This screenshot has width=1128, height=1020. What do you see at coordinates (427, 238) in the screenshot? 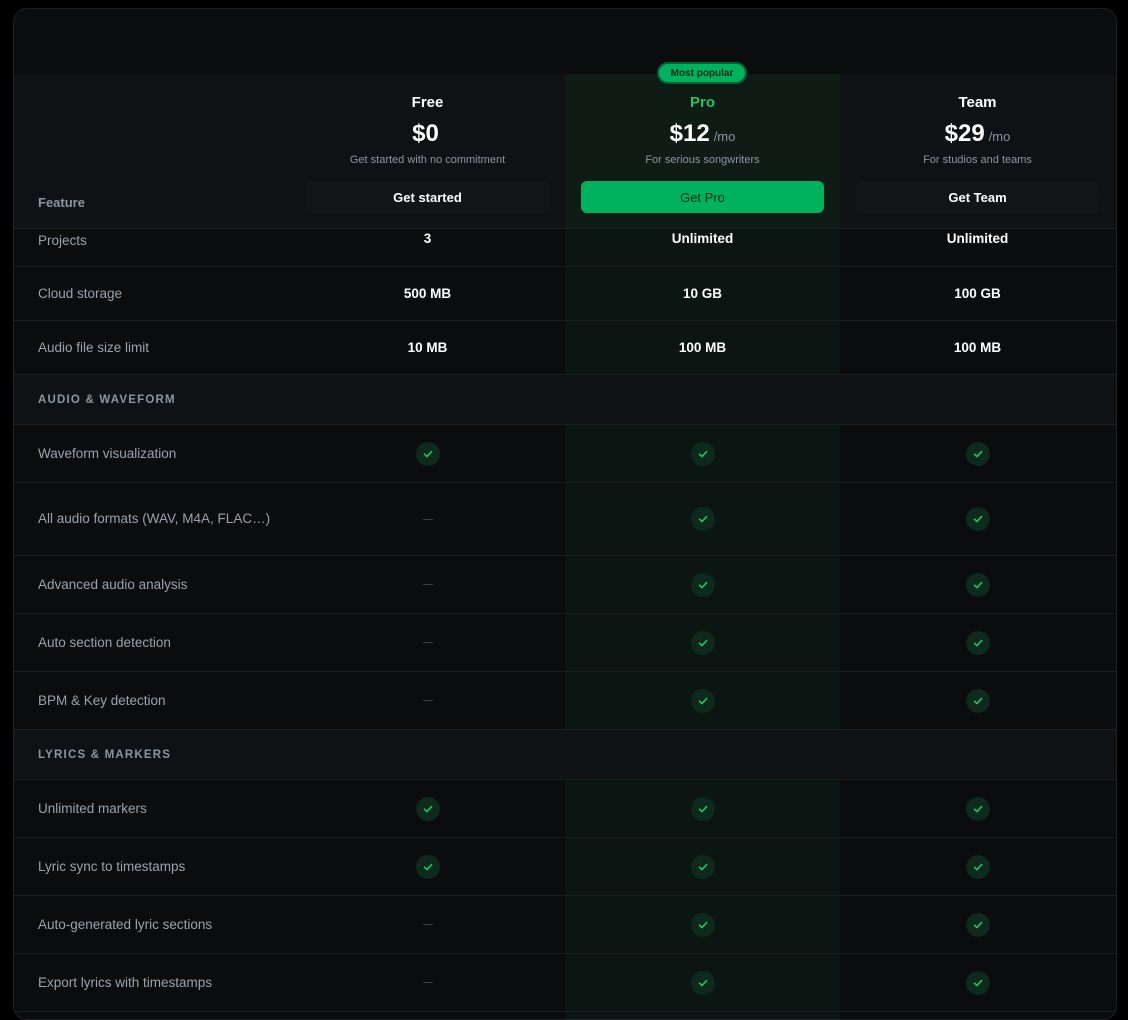
I see `plan-value: 3` at bounding box center [427, 238].